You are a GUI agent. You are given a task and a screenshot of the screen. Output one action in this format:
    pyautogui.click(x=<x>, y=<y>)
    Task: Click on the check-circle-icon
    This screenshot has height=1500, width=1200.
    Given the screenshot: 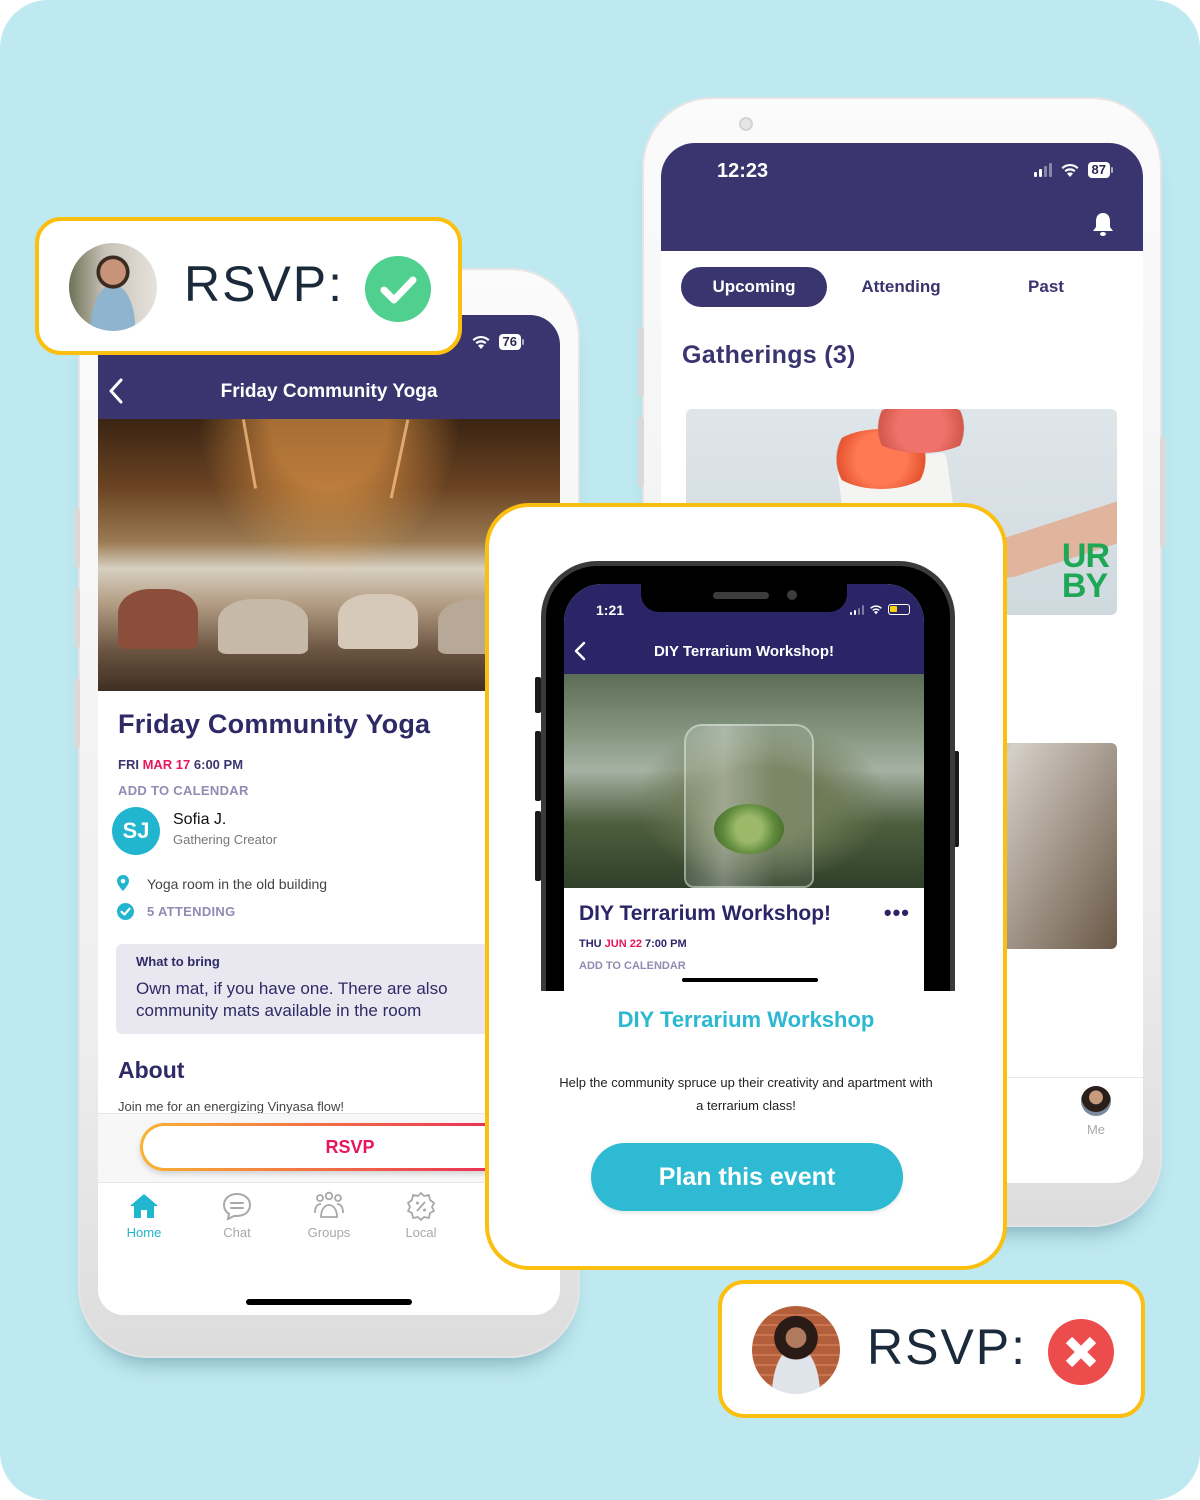 What is the action you would take?
    pyautogui.click(x=398, y=289)
    